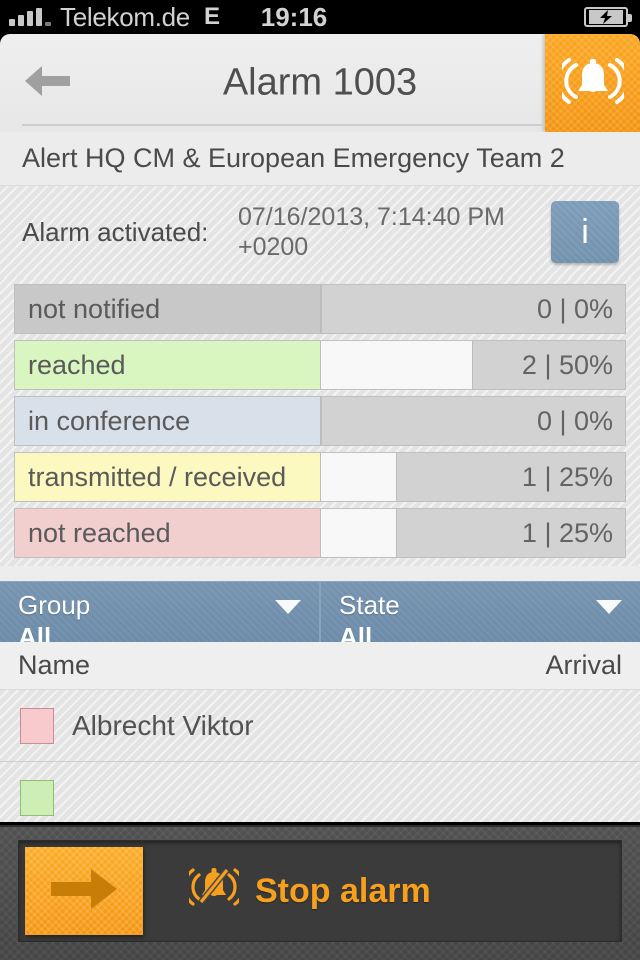  I want to click on column-header-name: Name, so click(54, 665).